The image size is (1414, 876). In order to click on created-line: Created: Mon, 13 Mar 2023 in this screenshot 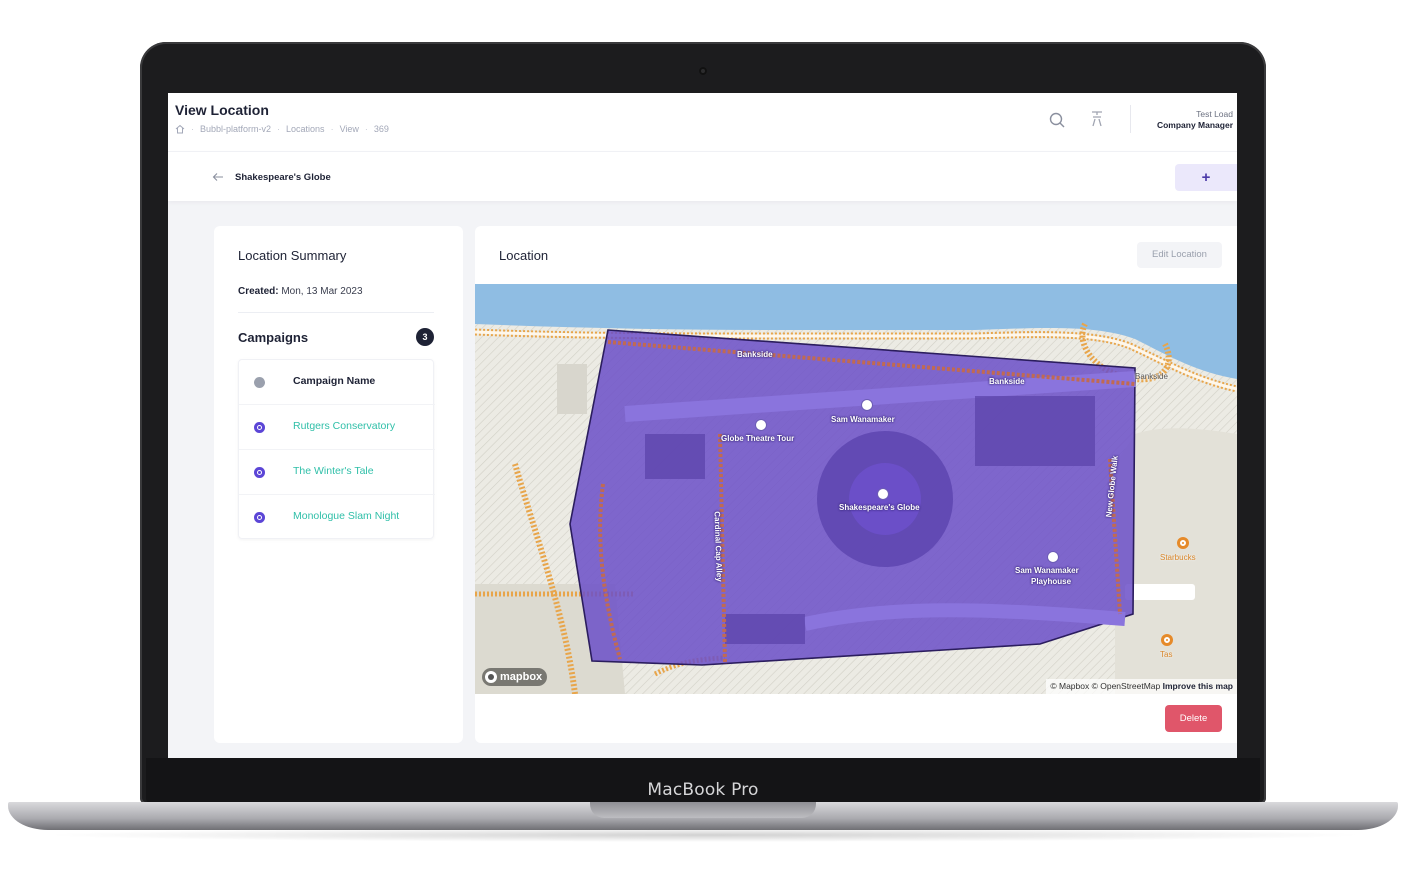, I will do `click(300, 291)`.